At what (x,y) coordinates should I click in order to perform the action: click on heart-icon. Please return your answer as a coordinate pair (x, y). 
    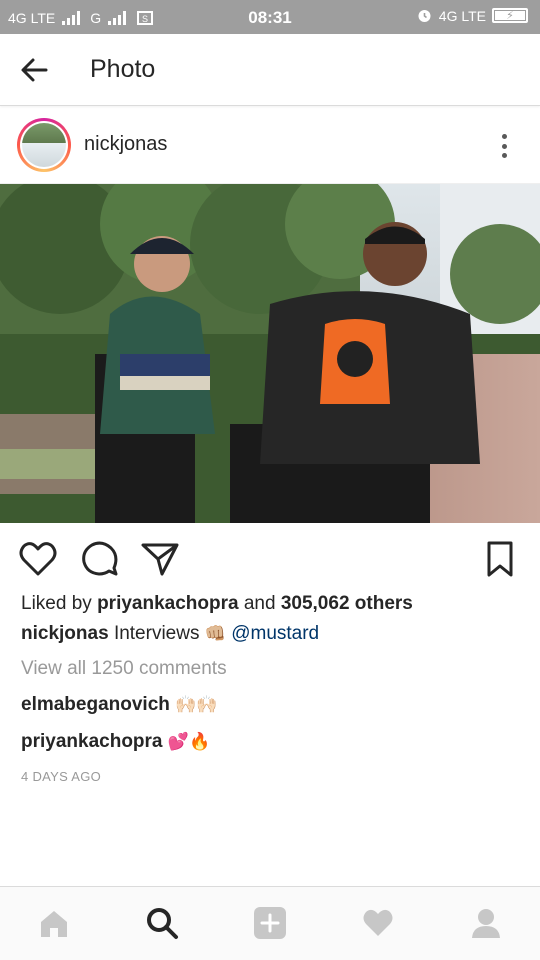
    Looking at the image, I should click on (38, 559).